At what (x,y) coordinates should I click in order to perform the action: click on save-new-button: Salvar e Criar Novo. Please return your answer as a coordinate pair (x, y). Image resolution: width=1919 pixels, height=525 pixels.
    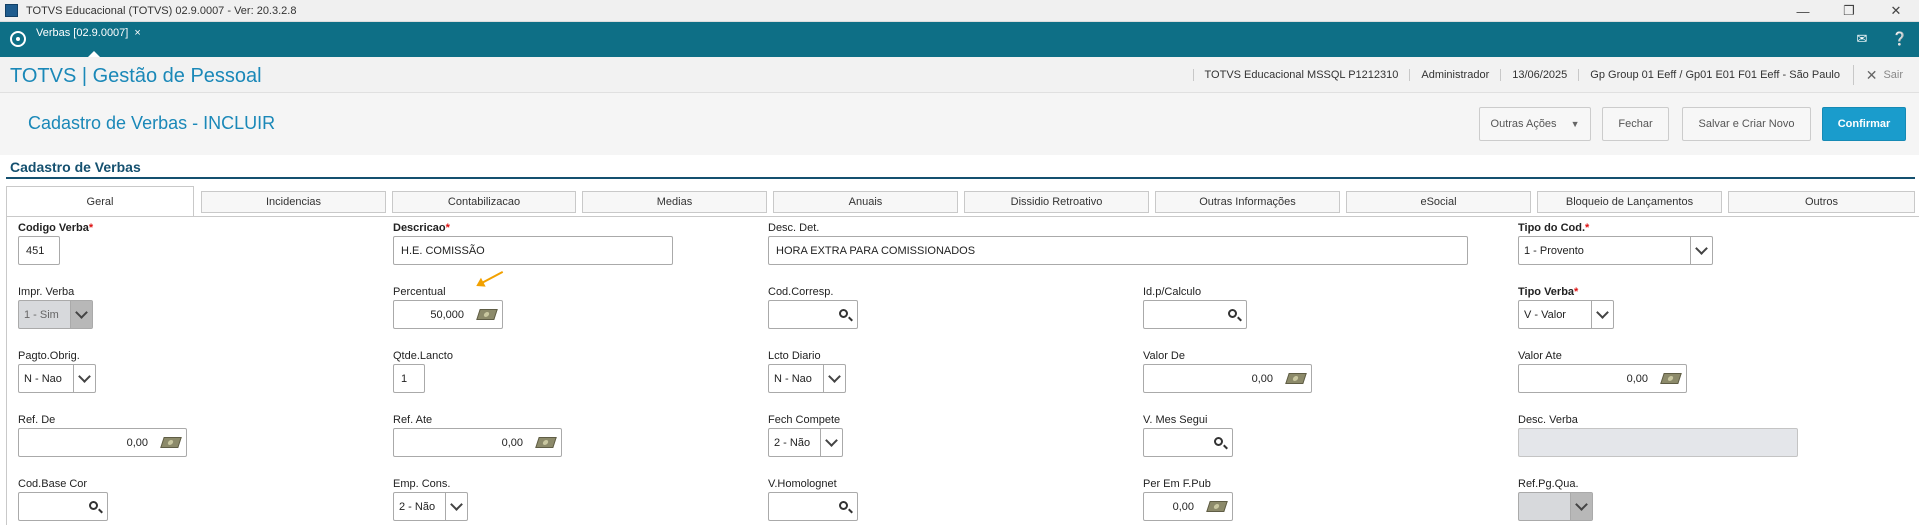
    Looking at the image, I should click on (1746, 124).